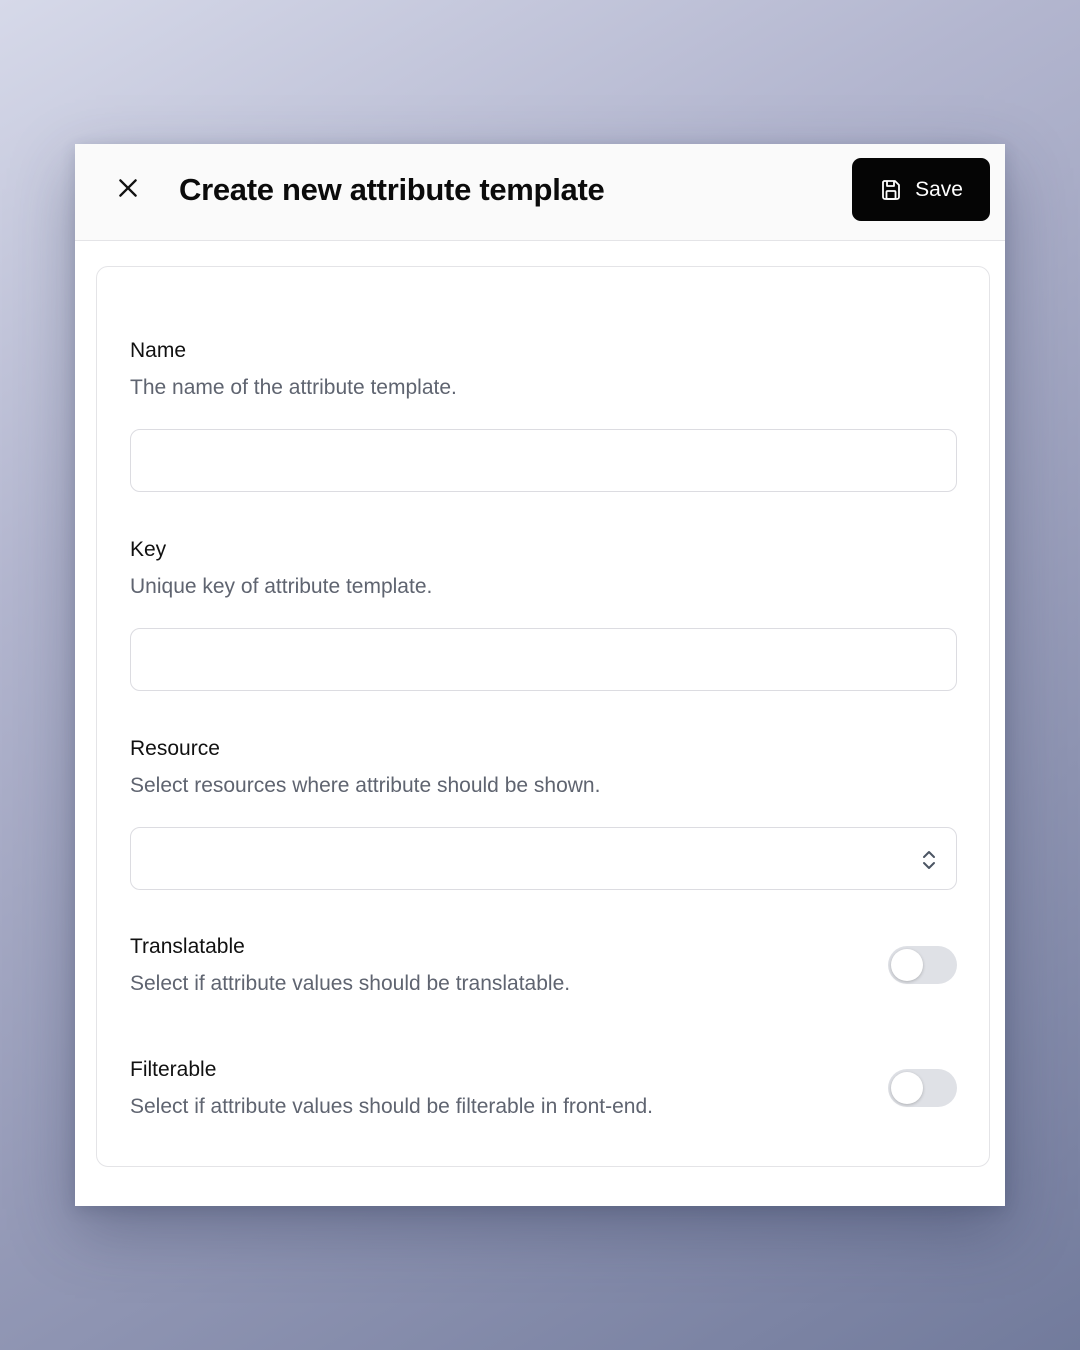 The image size is (1080, 1350). What do you see at coordinates (543, 460) in the screenshot?
I see `name-input` at bounding box center [543, 460].